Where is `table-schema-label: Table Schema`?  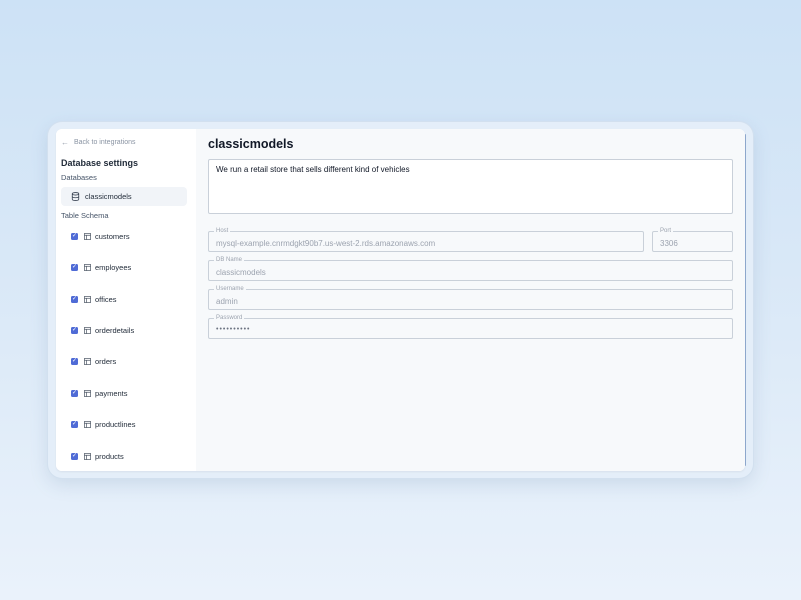 table-schema-label: Table Schema is located at coordinates (85, 215).